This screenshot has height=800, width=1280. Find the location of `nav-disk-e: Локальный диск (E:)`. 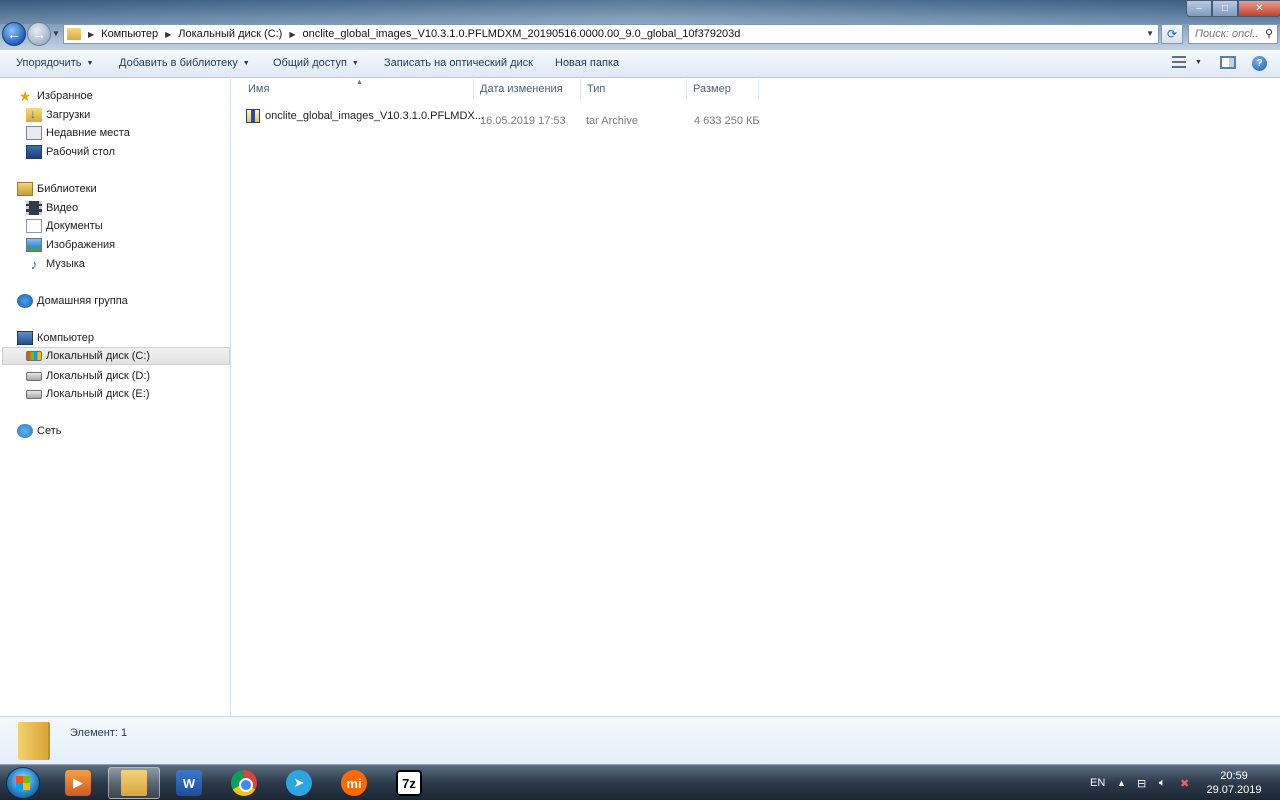

nav-disk-e: Локальный диск (E:) is located at coordinates (88, 394).